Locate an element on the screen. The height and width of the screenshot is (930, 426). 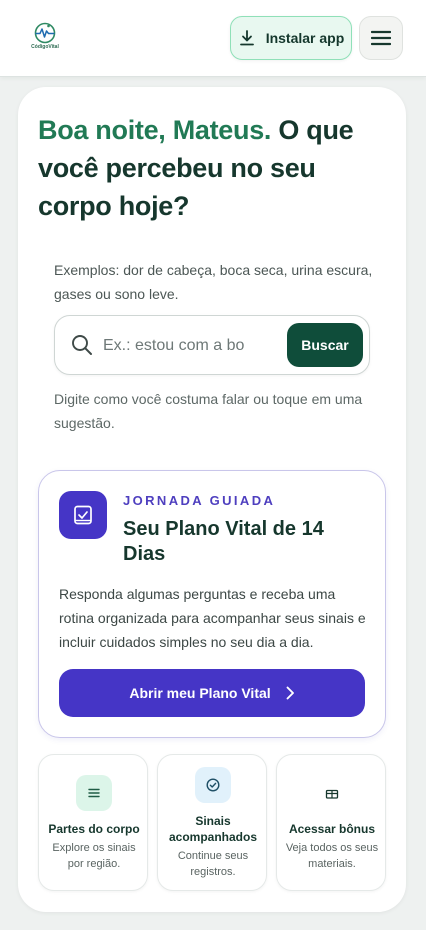
tile-tracked-signs-icon-badge is located at coordinates (213, 785).